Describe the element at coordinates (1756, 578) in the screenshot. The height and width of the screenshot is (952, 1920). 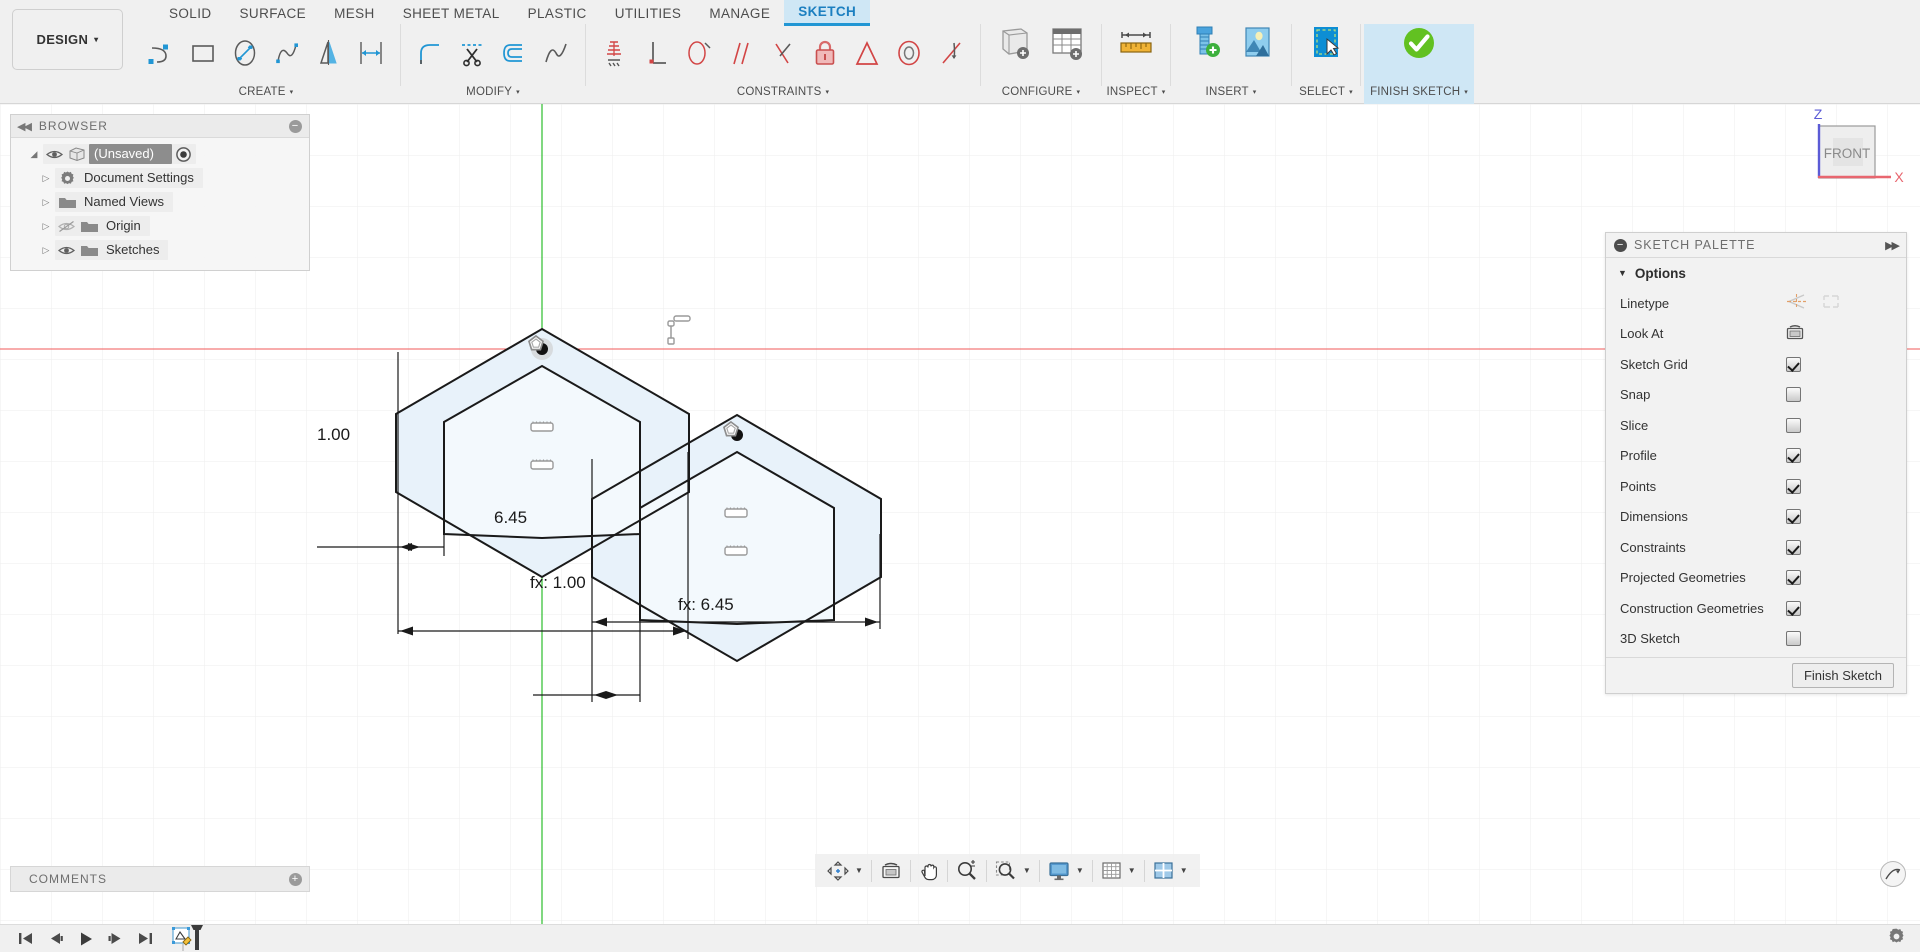
I see `palette-row-projected-geometries: Projected Geometries` at that location.